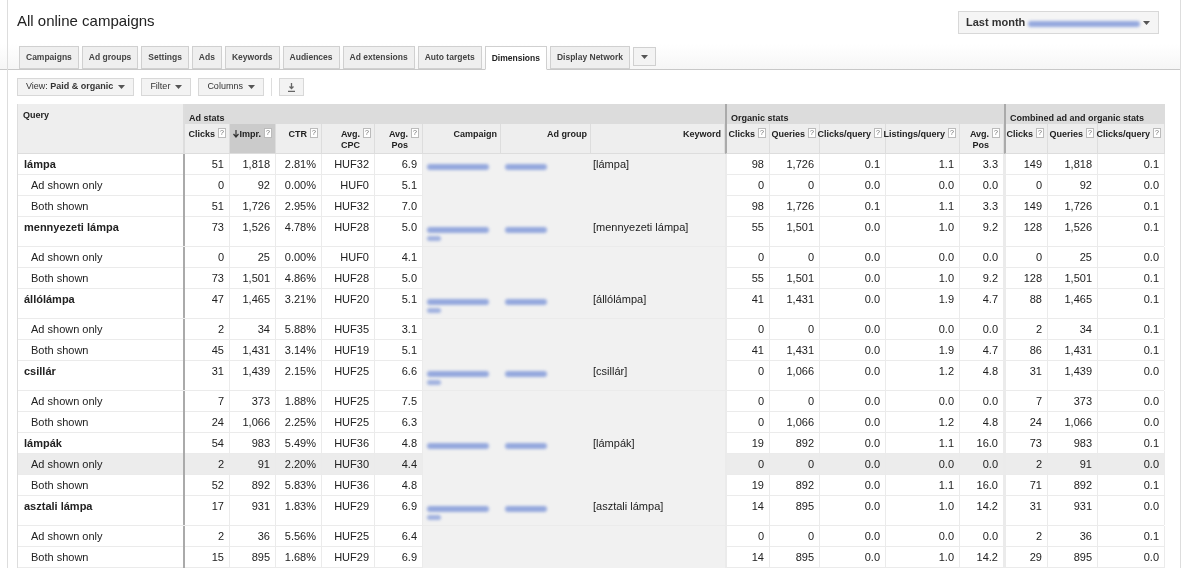 This screenshot has height=568, width=1192. What do you see at coordinates (260, 485) in the screenshot?
I see `number-cell-text: 892` at bounding box center [260, 485].